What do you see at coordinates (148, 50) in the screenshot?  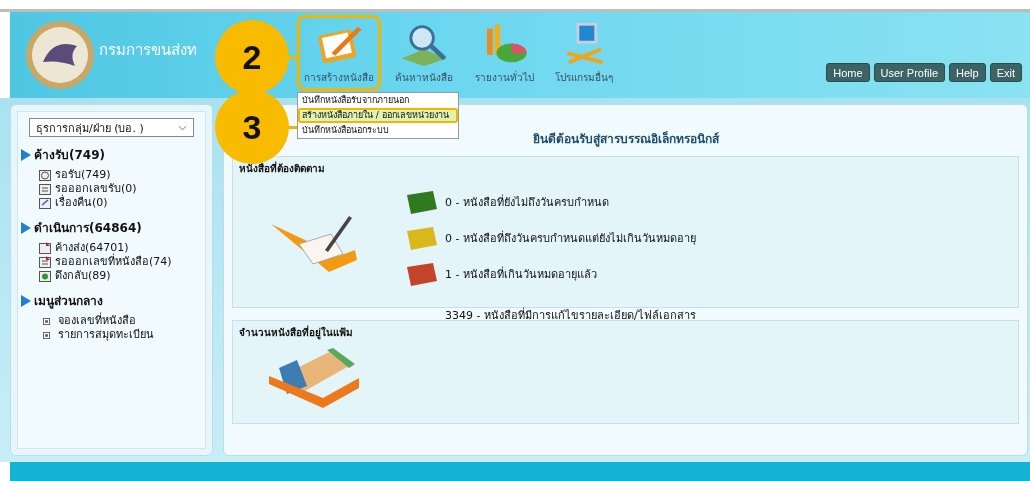 I see `org-name: กรมการขนส่งท` at bounding box center [148, 50].